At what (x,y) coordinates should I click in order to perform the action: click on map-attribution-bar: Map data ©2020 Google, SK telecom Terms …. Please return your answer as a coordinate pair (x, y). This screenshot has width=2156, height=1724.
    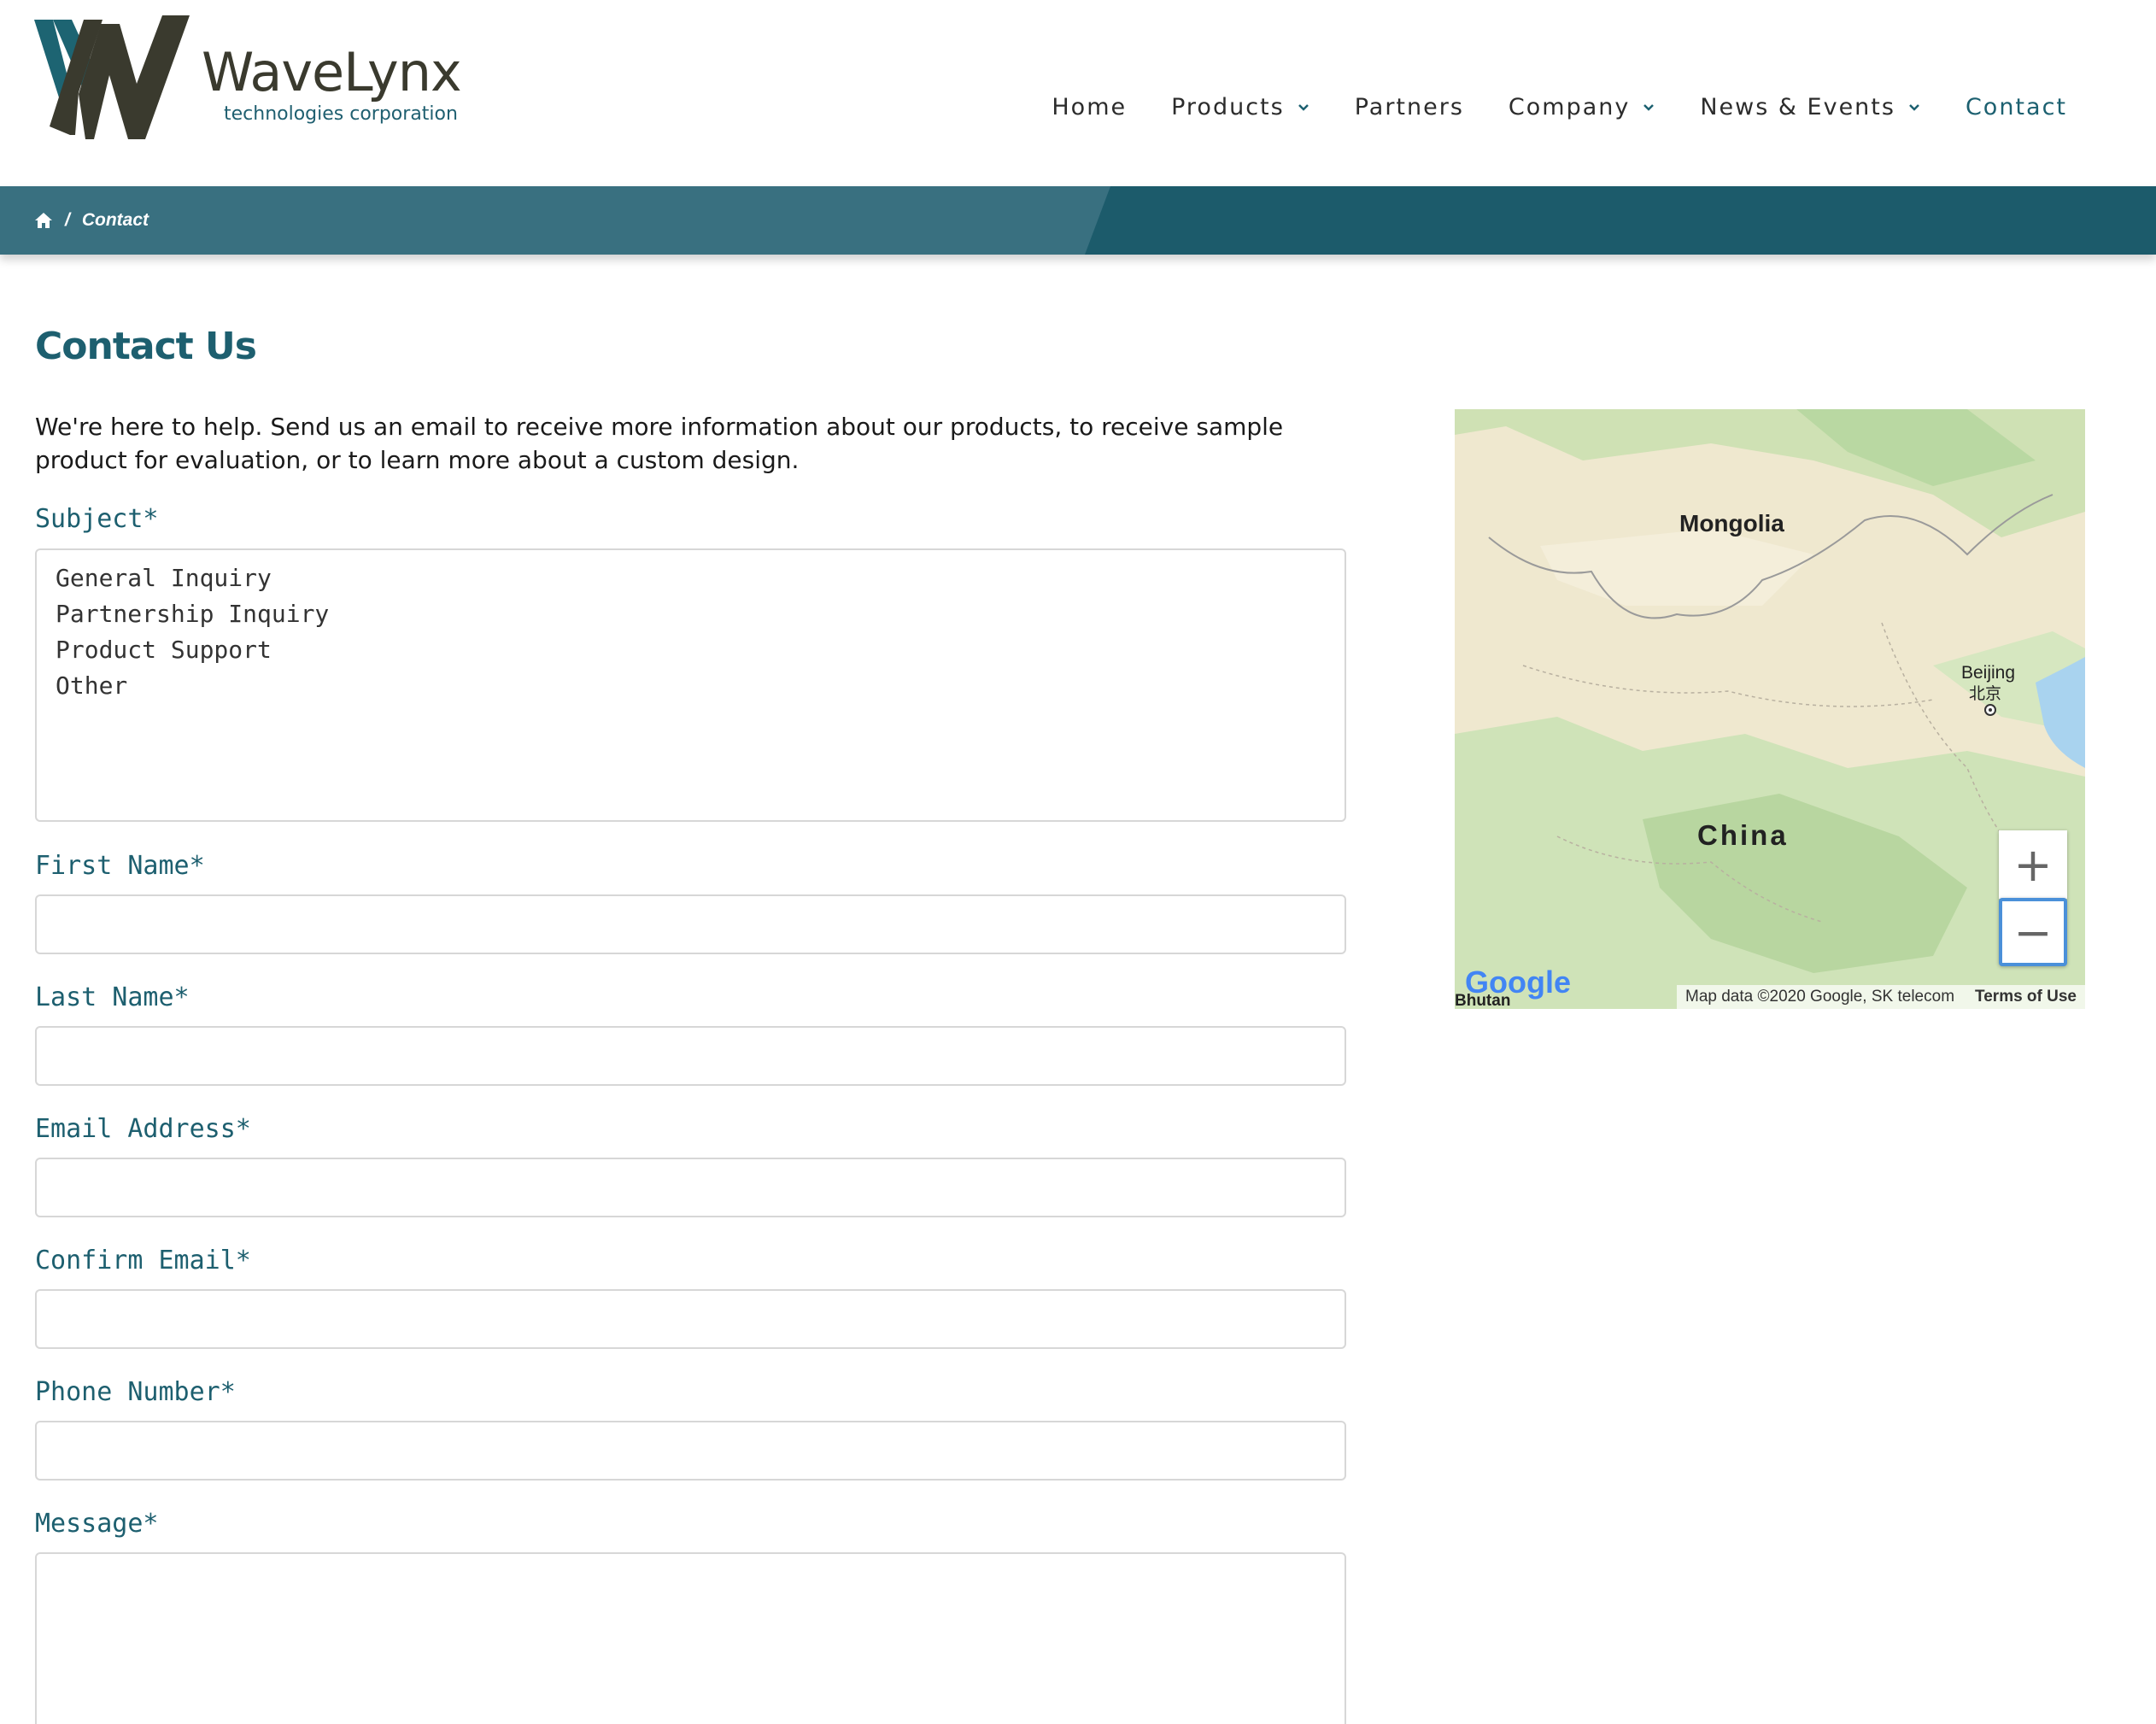
    Looking at the image, I should click on (1881, 997).